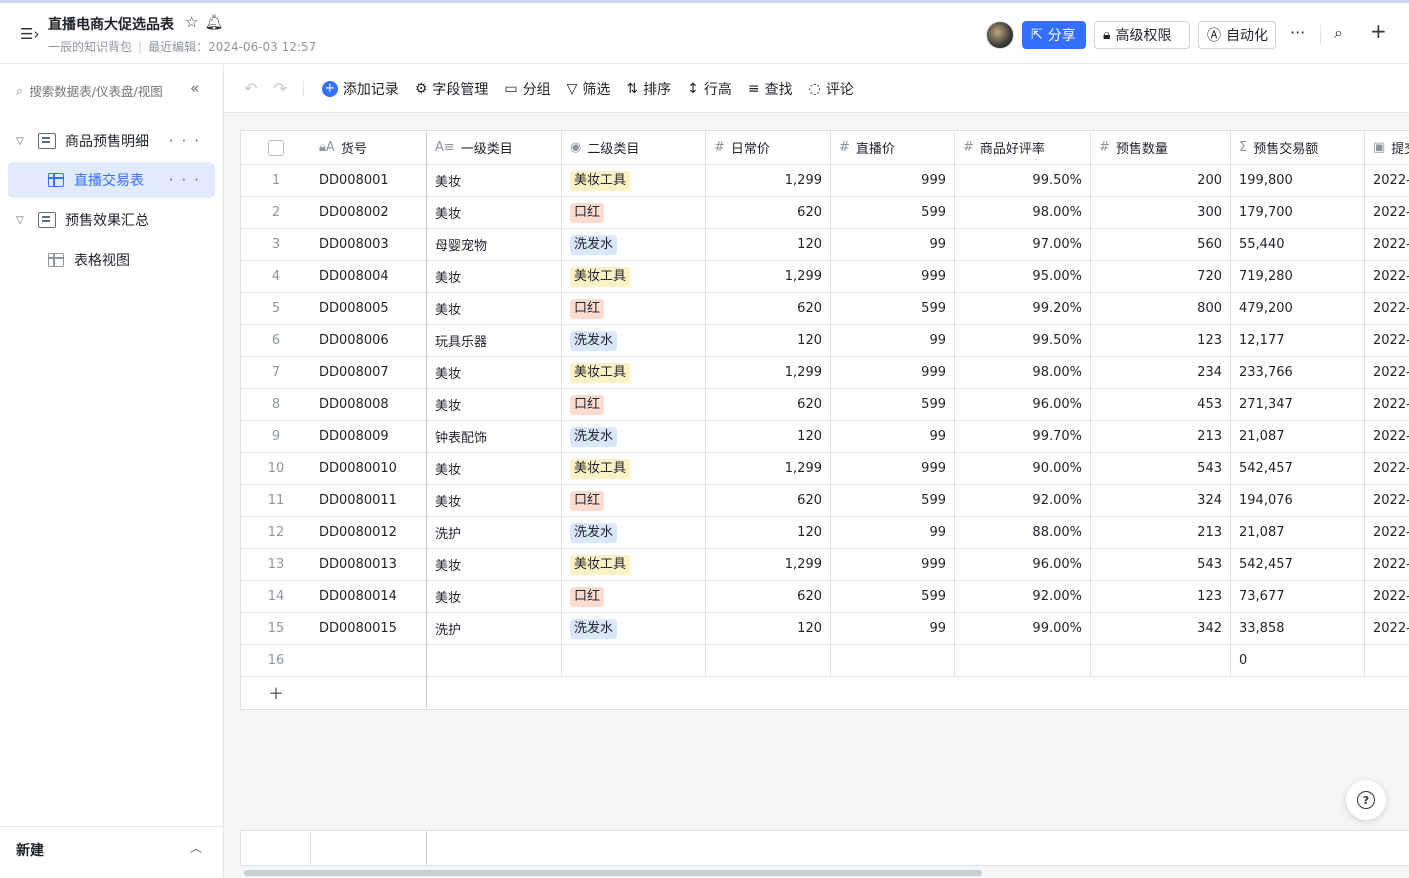  I want to click on cell-qty: 543, so click(1161, 468).